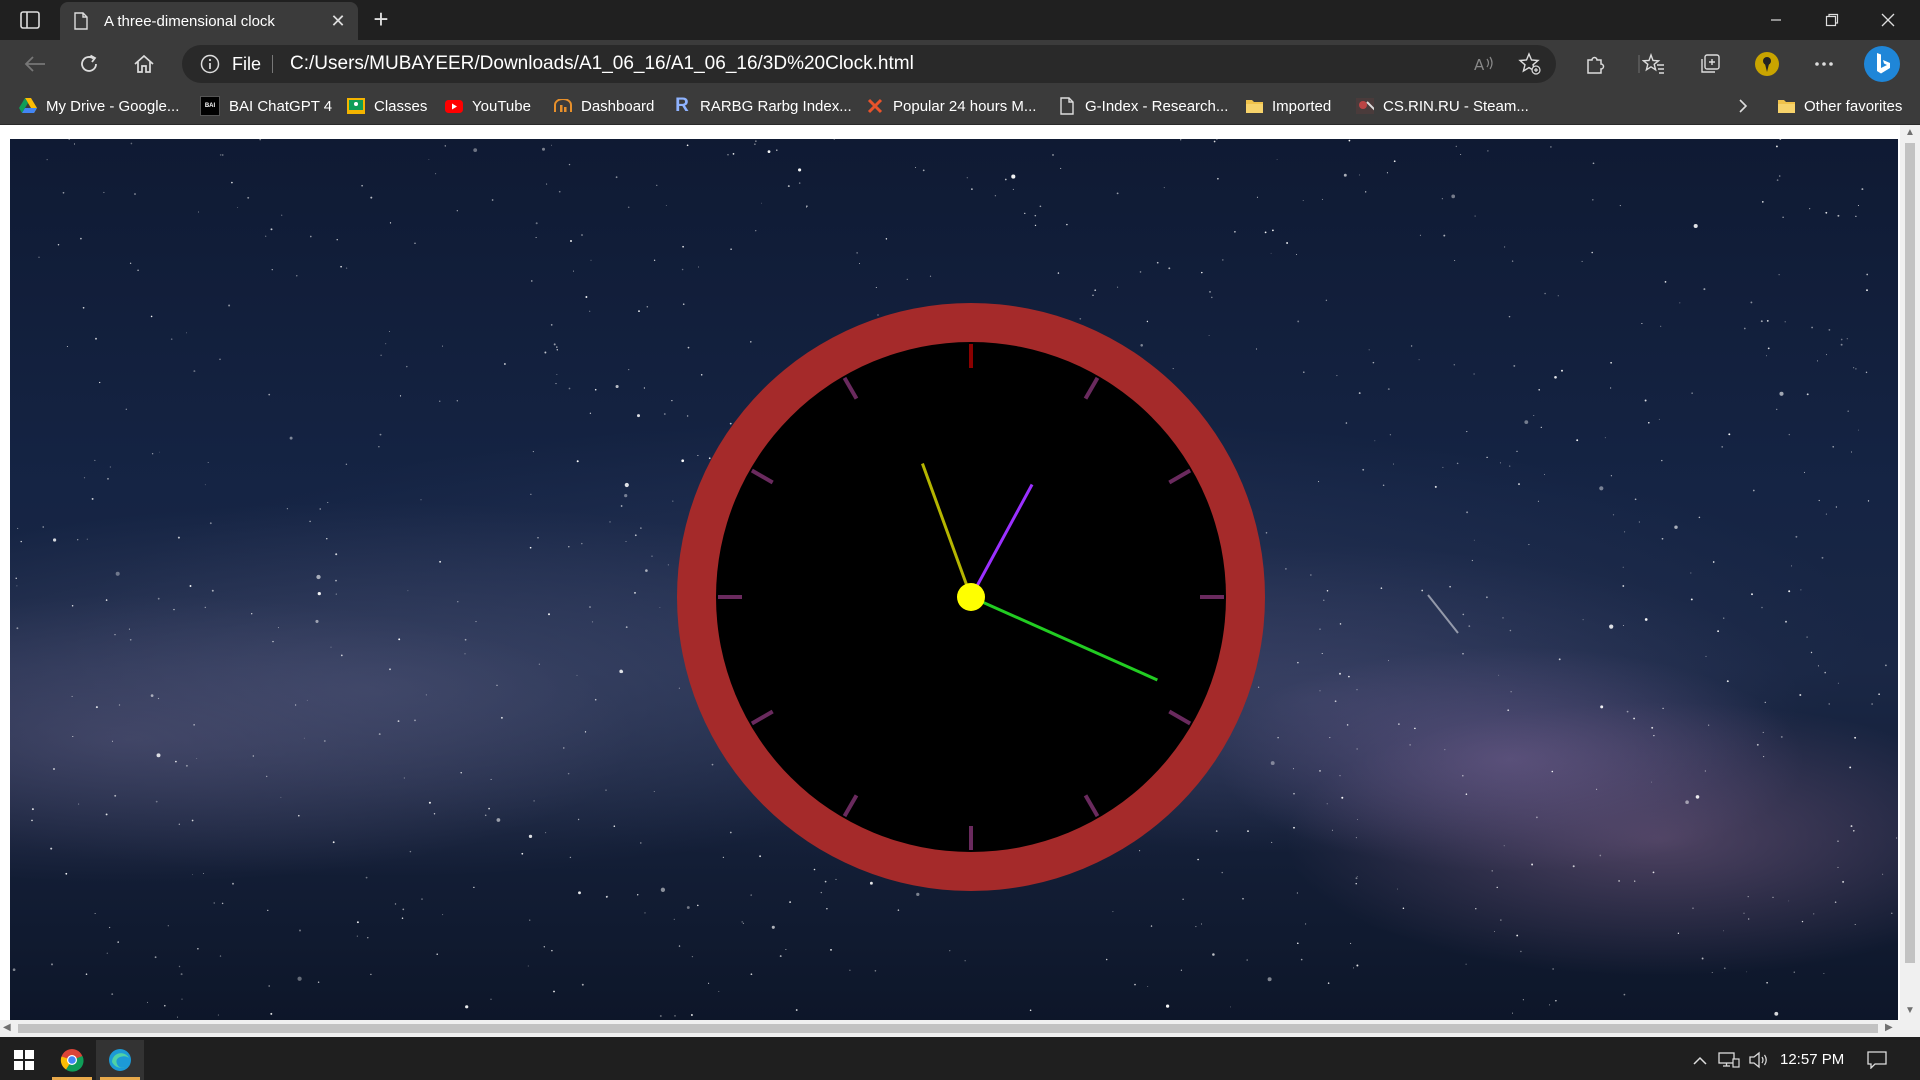 The image size is (1920, 1080). What do you see at coordinates (24, 1060) in the screenshot?
I see `windows-start-icon` at bounding box center [24, 1060].